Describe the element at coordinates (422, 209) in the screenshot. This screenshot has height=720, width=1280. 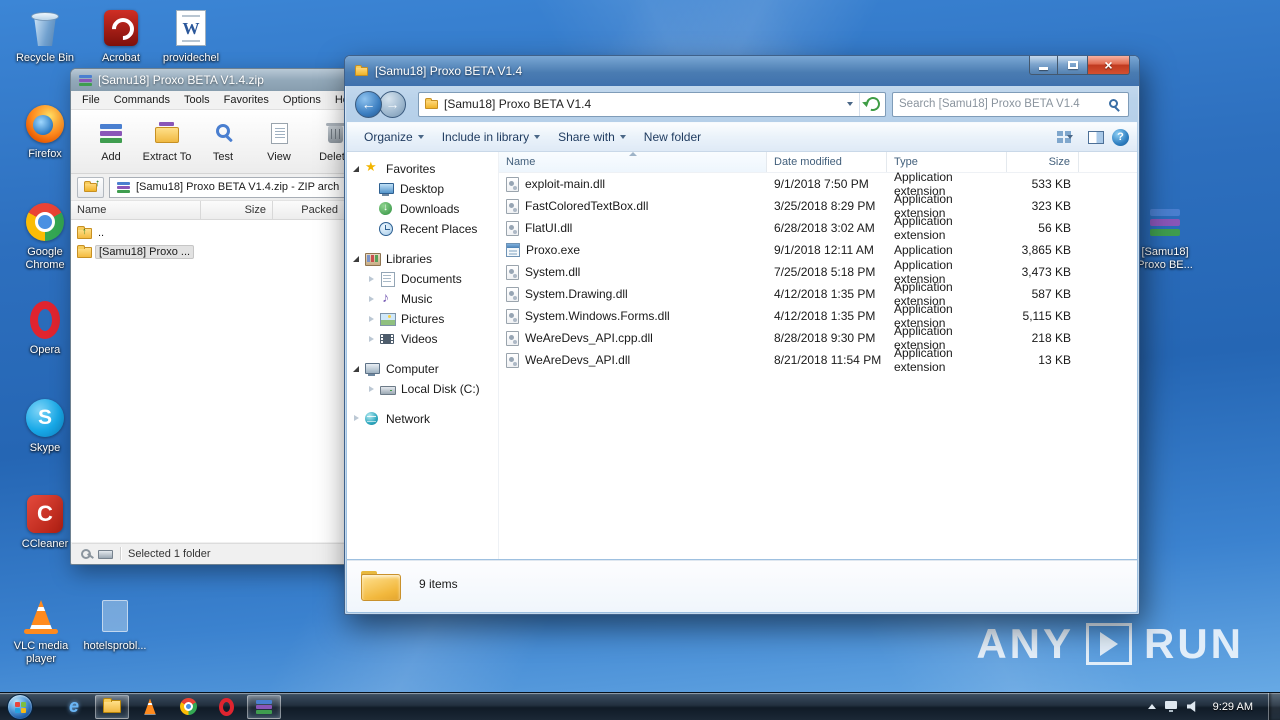
I see `sidebar-item-downloads: Downloads` at that location.